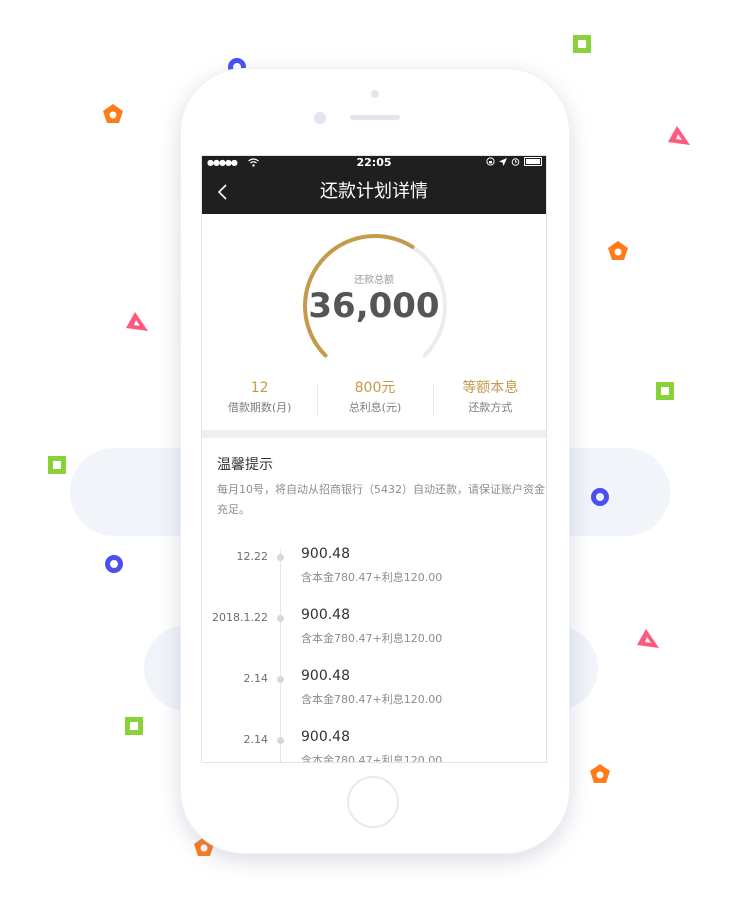 The width and height of the screenshot is (750, 920). I want to click on total-label: 还款总额, so click(374, 280).